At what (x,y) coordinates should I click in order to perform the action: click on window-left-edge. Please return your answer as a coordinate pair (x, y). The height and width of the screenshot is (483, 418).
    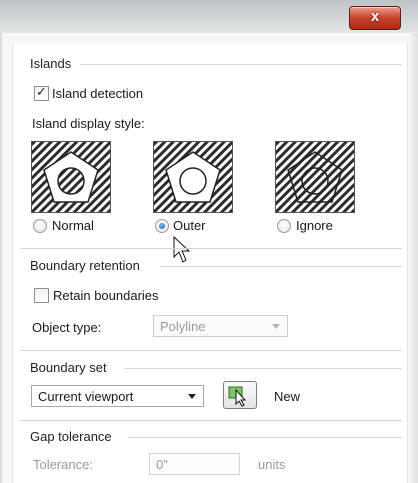
    Looking at the image, I should click on (1, 258).